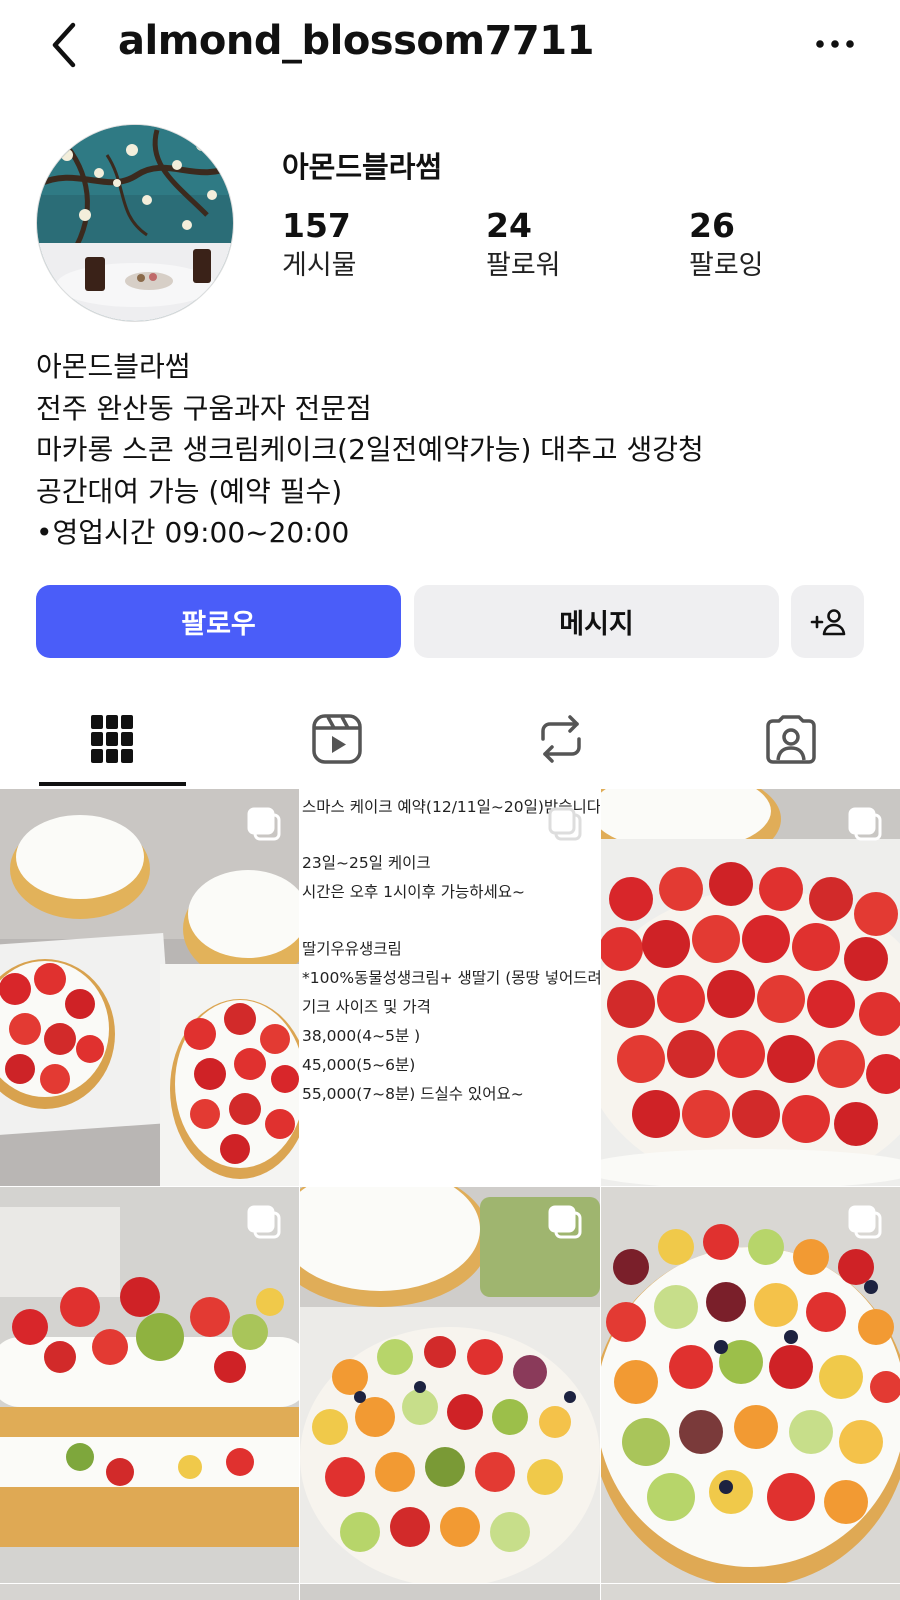  I want to click on post-text-line: *100%동물성생크림+ 생딸기 (몽땅 넣어드려, so click(451, 978).